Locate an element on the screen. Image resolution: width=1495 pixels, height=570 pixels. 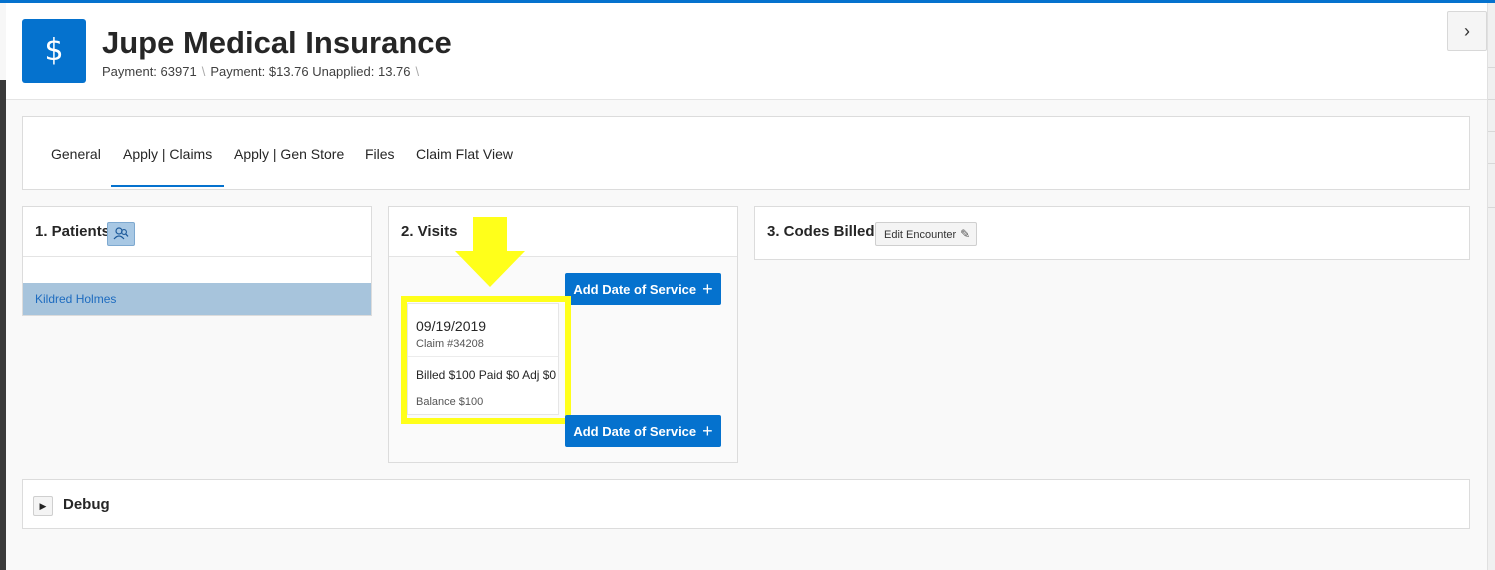
patients-region-header: 1. Patients is located at coordinates (197, 232).